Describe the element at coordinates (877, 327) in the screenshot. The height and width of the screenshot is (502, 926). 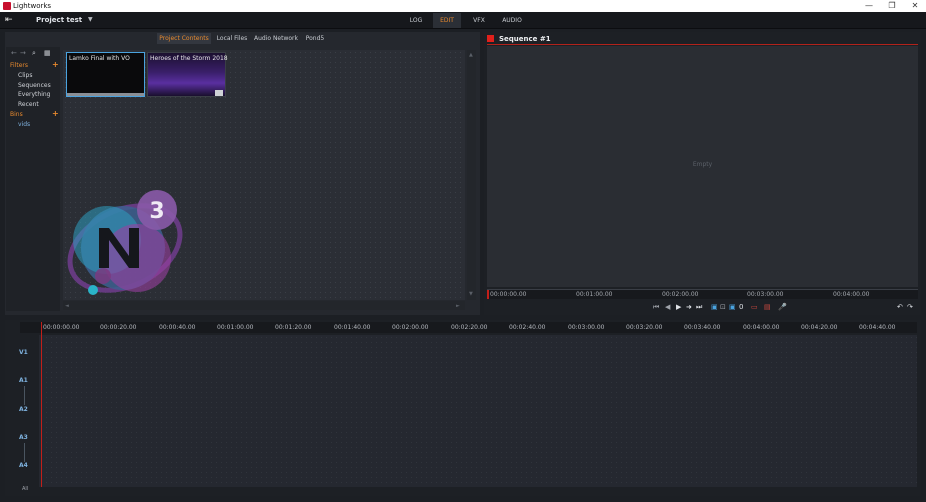
I see `timeline-timecode: 00:04:40.00` at that location.